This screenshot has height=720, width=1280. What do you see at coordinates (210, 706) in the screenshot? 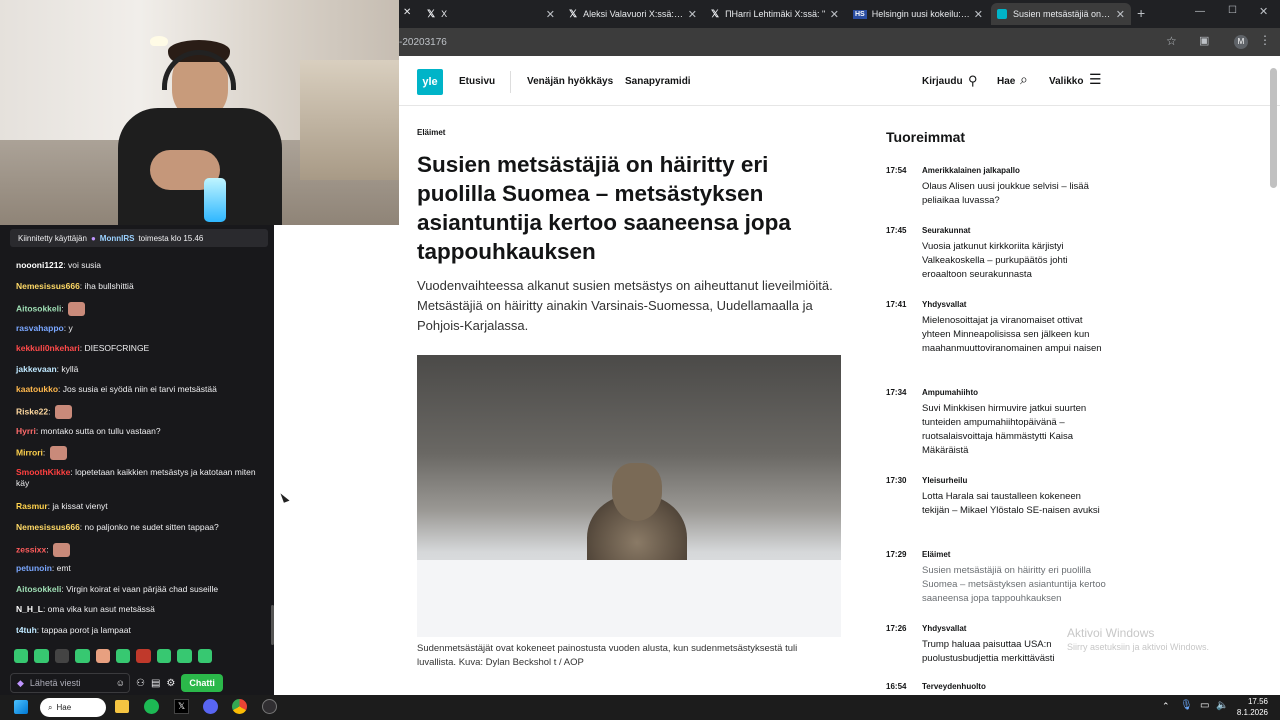
I see `discord-icon` at bounding box center [210, 706].